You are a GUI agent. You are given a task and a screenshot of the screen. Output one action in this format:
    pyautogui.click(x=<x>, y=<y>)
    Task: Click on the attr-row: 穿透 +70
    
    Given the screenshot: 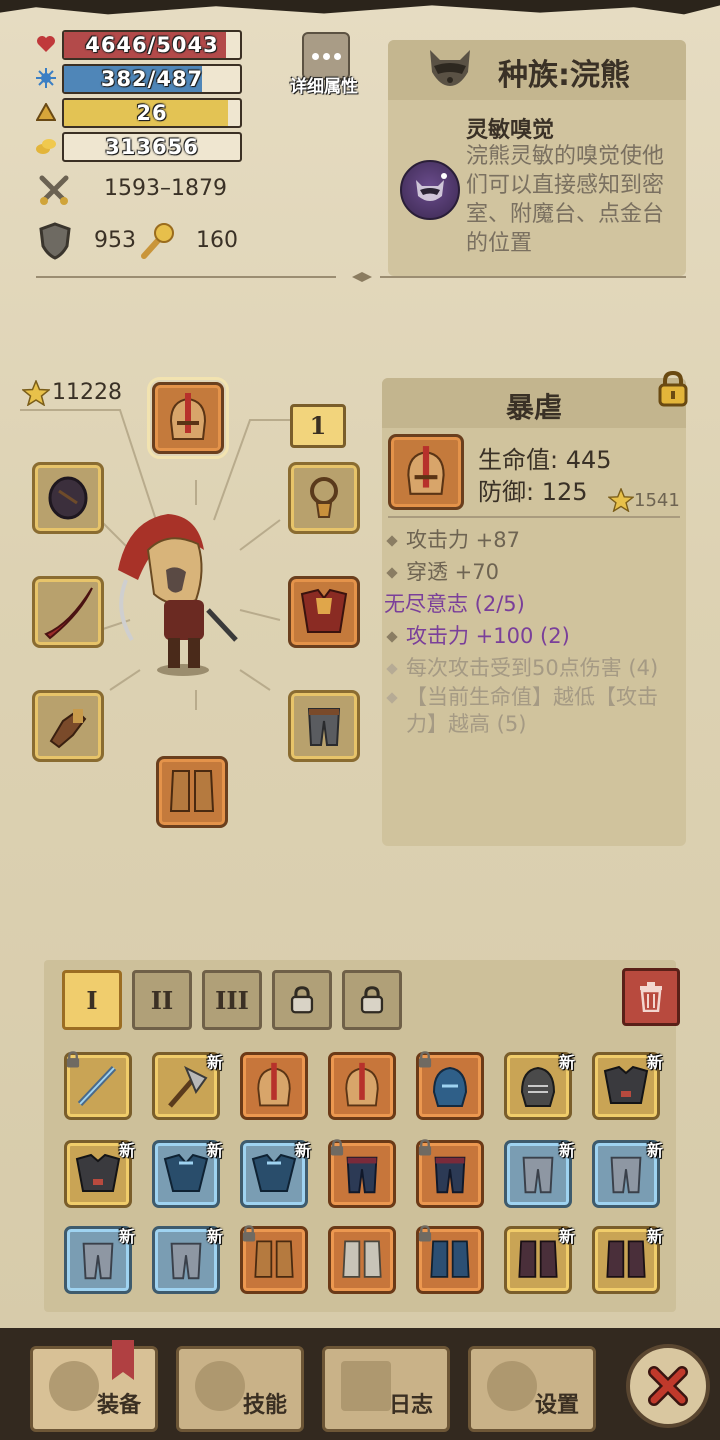 What is the action you would take?
    pyautogui.click(x=442, y=571)
    